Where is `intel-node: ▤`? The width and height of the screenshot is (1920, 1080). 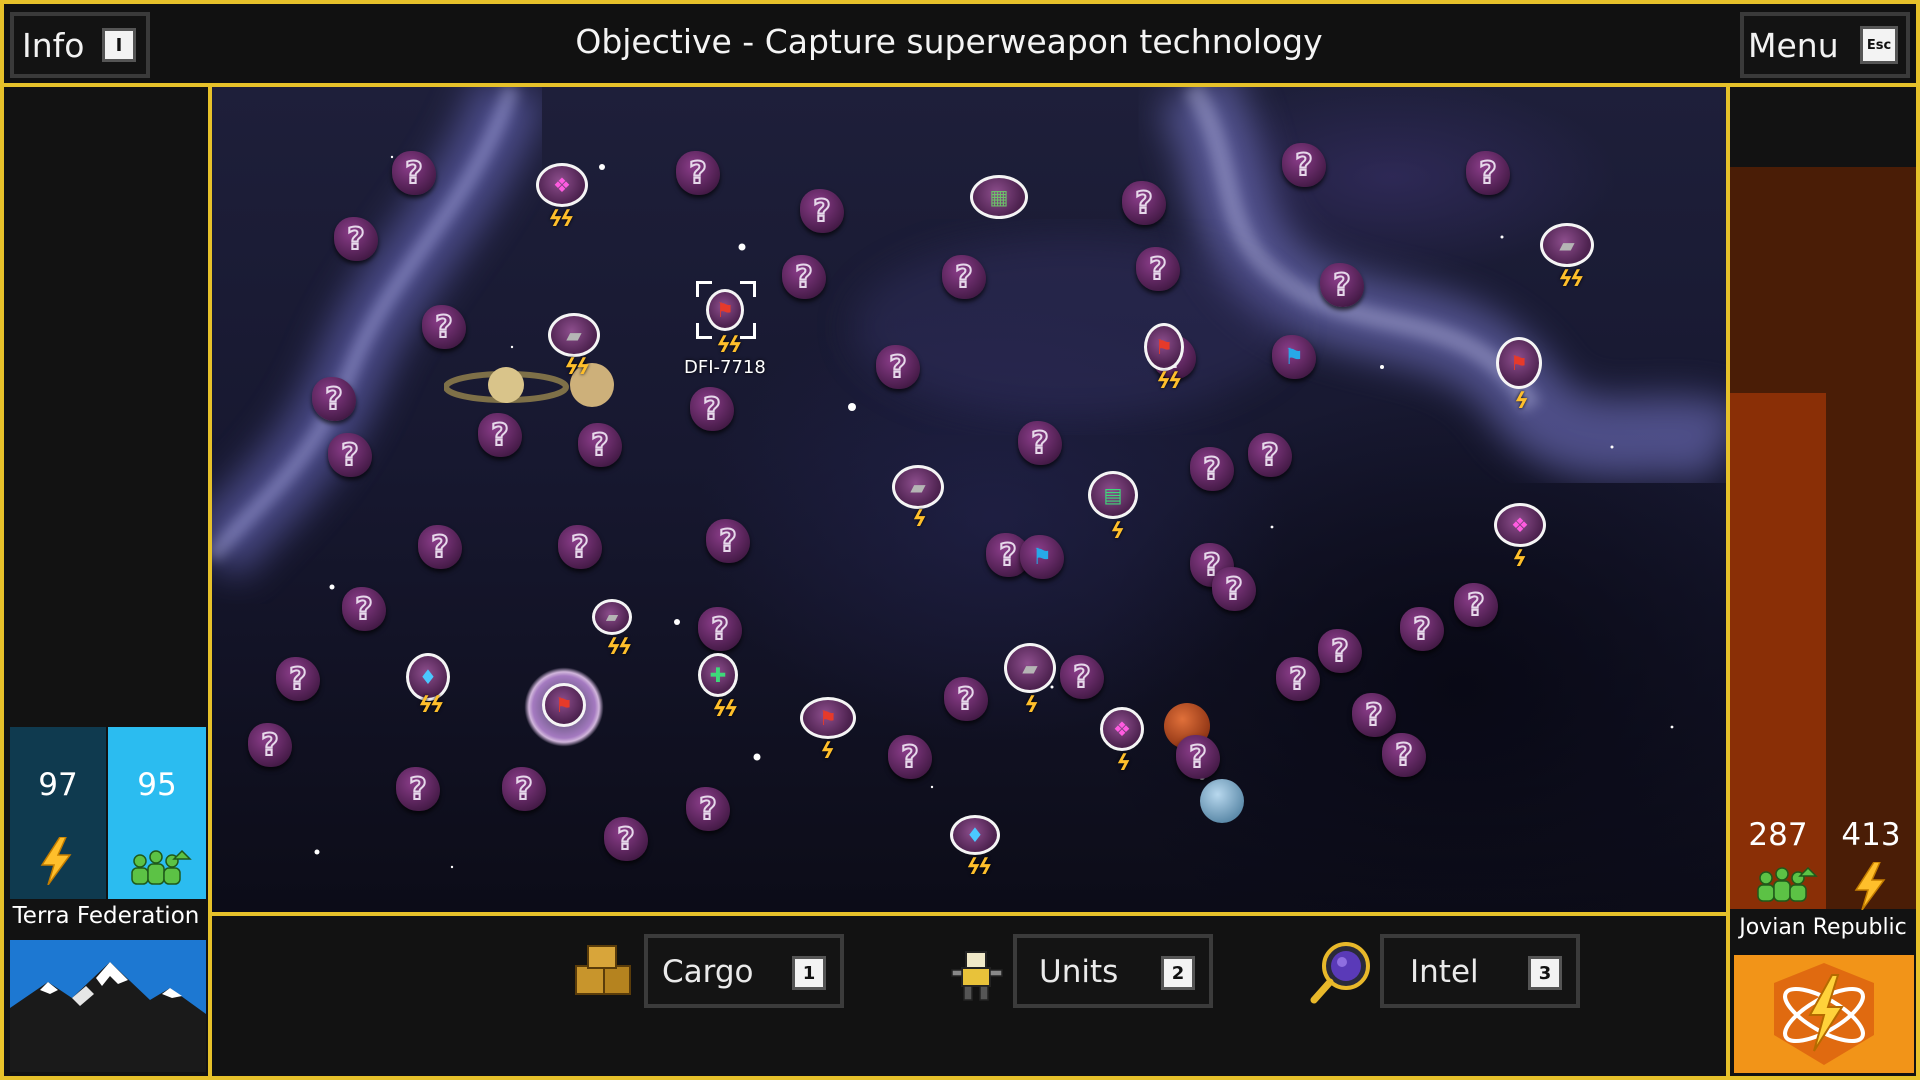
intel-node: ▤ is located at coordinates (1113, 495).